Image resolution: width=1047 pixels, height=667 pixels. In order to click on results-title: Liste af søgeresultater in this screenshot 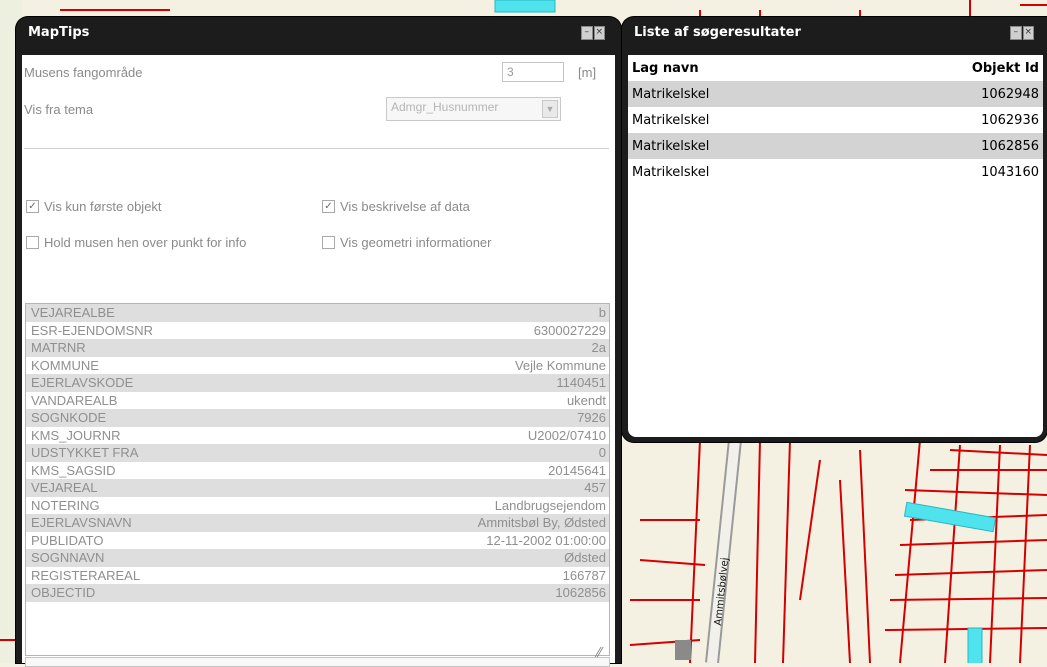, I will do `click(717, 32)`.